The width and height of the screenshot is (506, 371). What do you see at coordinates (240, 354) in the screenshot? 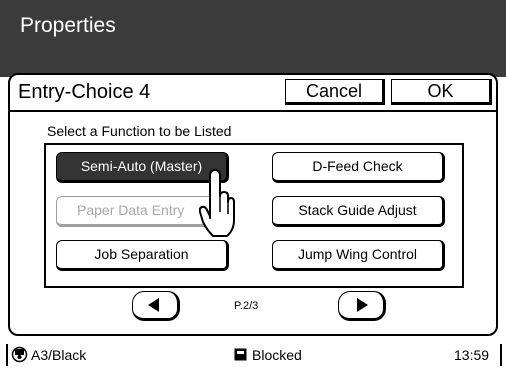
I see `blocked-icon` at bounding box center [240, 354].